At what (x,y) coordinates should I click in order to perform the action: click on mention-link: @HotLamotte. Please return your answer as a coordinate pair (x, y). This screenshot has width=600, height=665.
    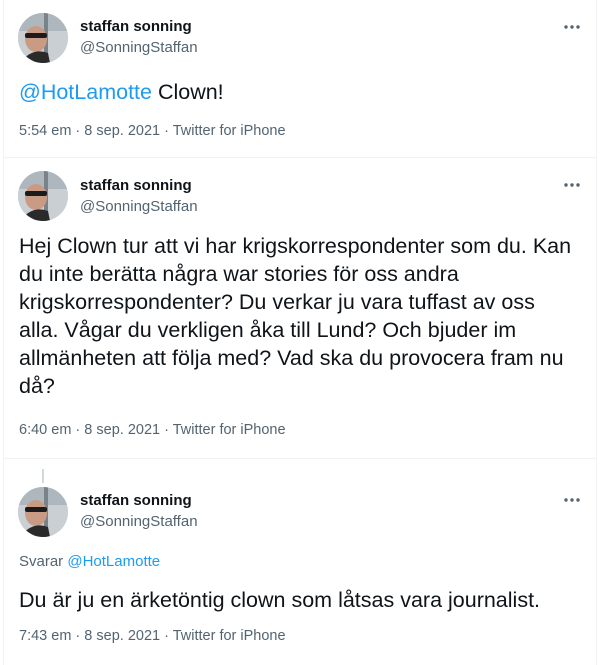
    Looking at the image, I should click on (85, 92).